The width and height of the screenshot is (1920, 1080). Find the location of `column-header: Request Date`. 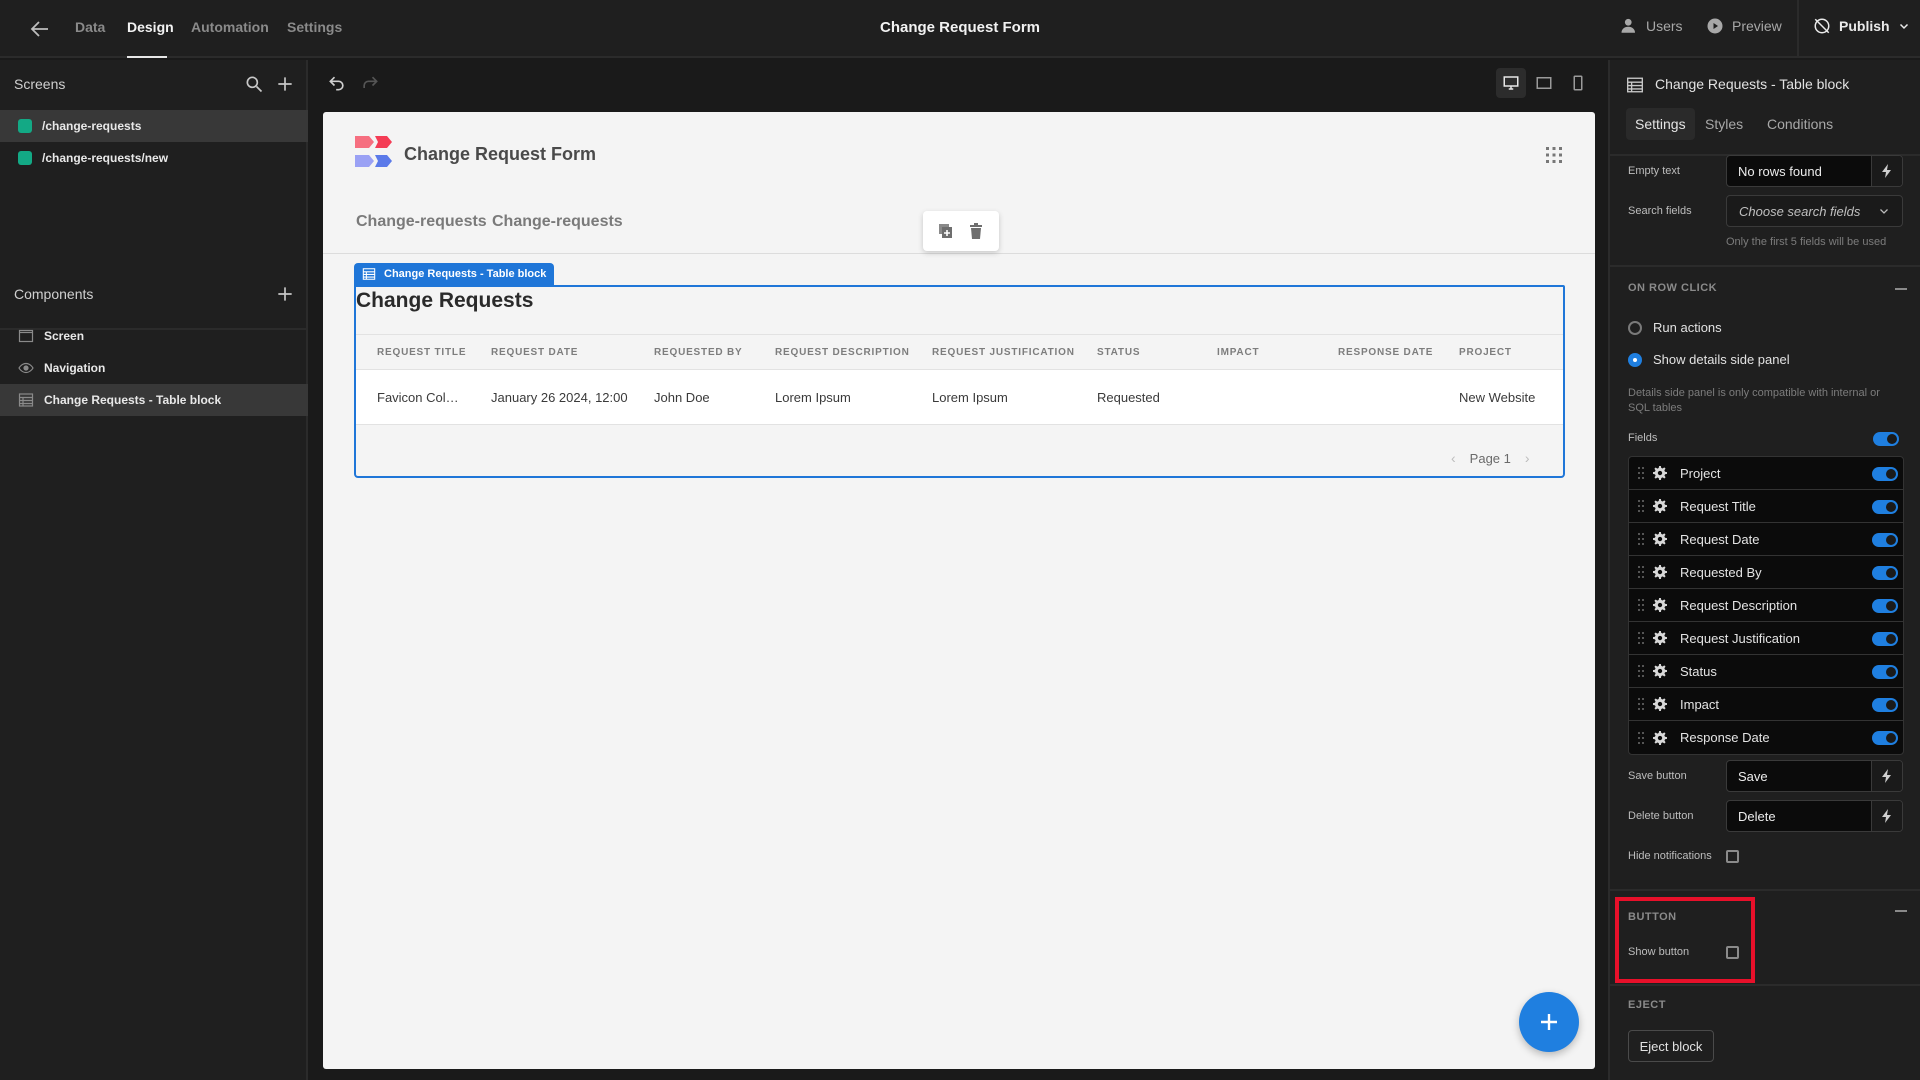

column-header: Request Date is located at coordinates (551, 352).